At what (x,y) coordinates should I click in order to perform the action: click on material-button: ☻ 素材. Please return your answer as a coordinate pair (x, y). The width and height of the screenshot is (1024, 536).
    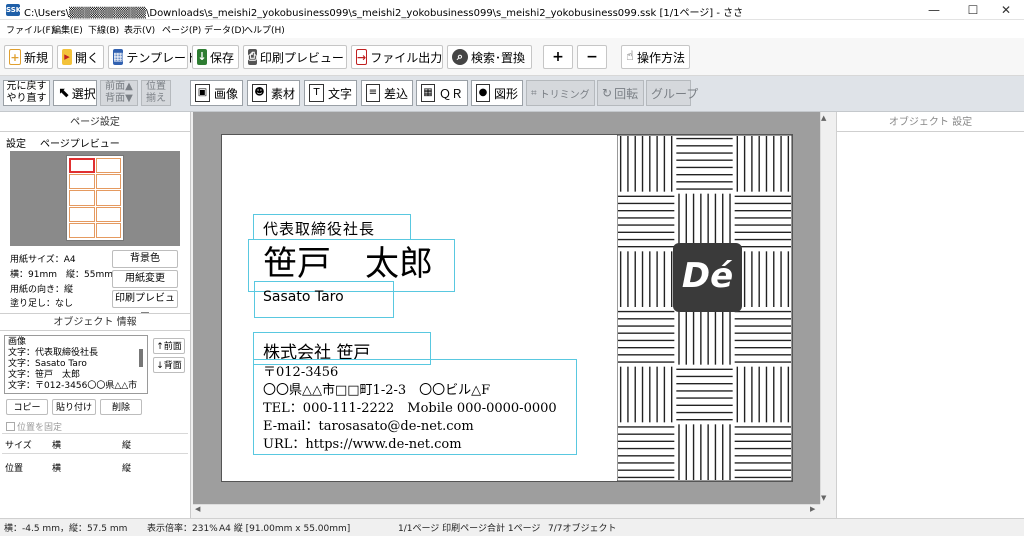
    Looking at the image, I should click on (273, 93).